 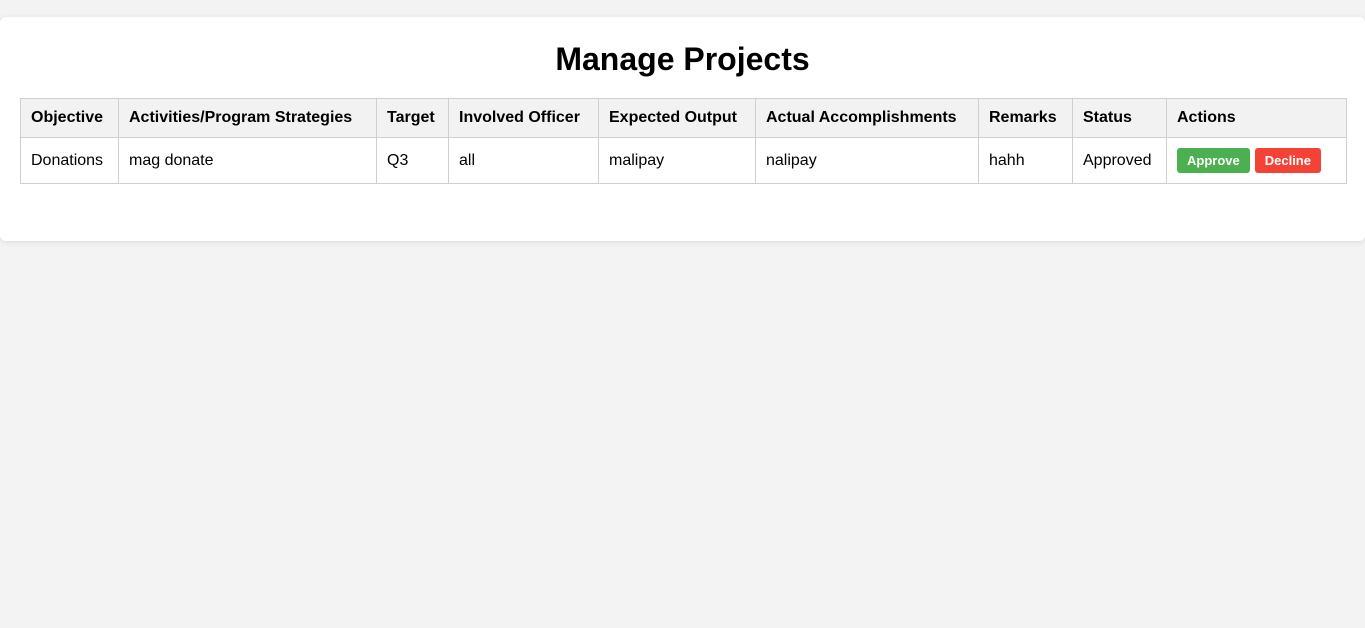 What do you see at coordinates (1213, 160) in the screenshot?
I see `approve-button: Approve` at bounding box center [1213, 160].